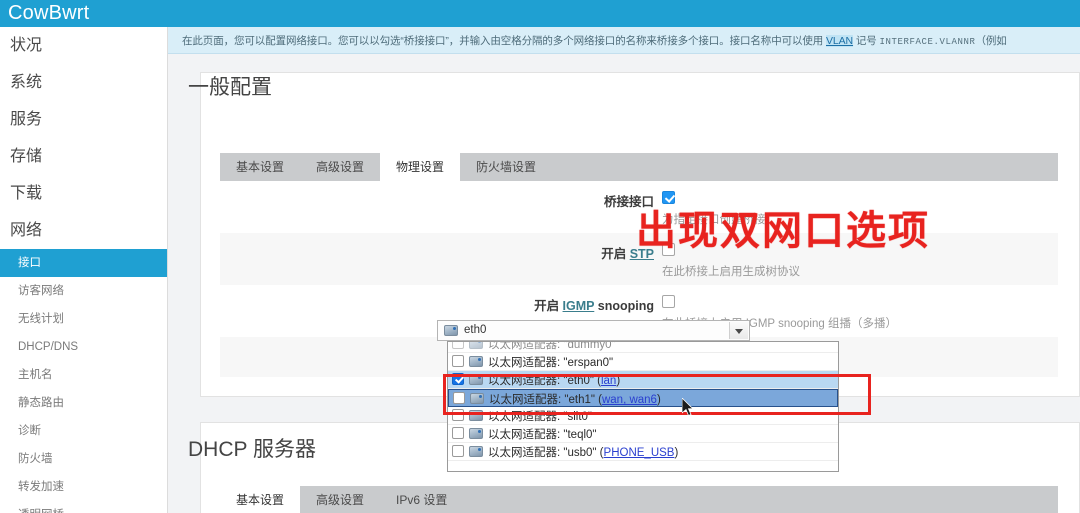 The width and height of the screenshot is (1080, 513). I want to click on sidebar-sub-group: 接口访客网络无线计划 DHCP/DNS 主机名静态路由诊断防火墙转发加速透明网桥, so click(83, 381).